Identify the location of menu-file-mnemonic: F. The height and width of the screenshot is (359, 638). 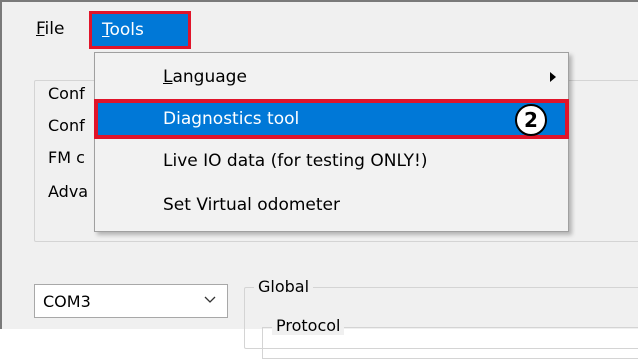
(40, 29).